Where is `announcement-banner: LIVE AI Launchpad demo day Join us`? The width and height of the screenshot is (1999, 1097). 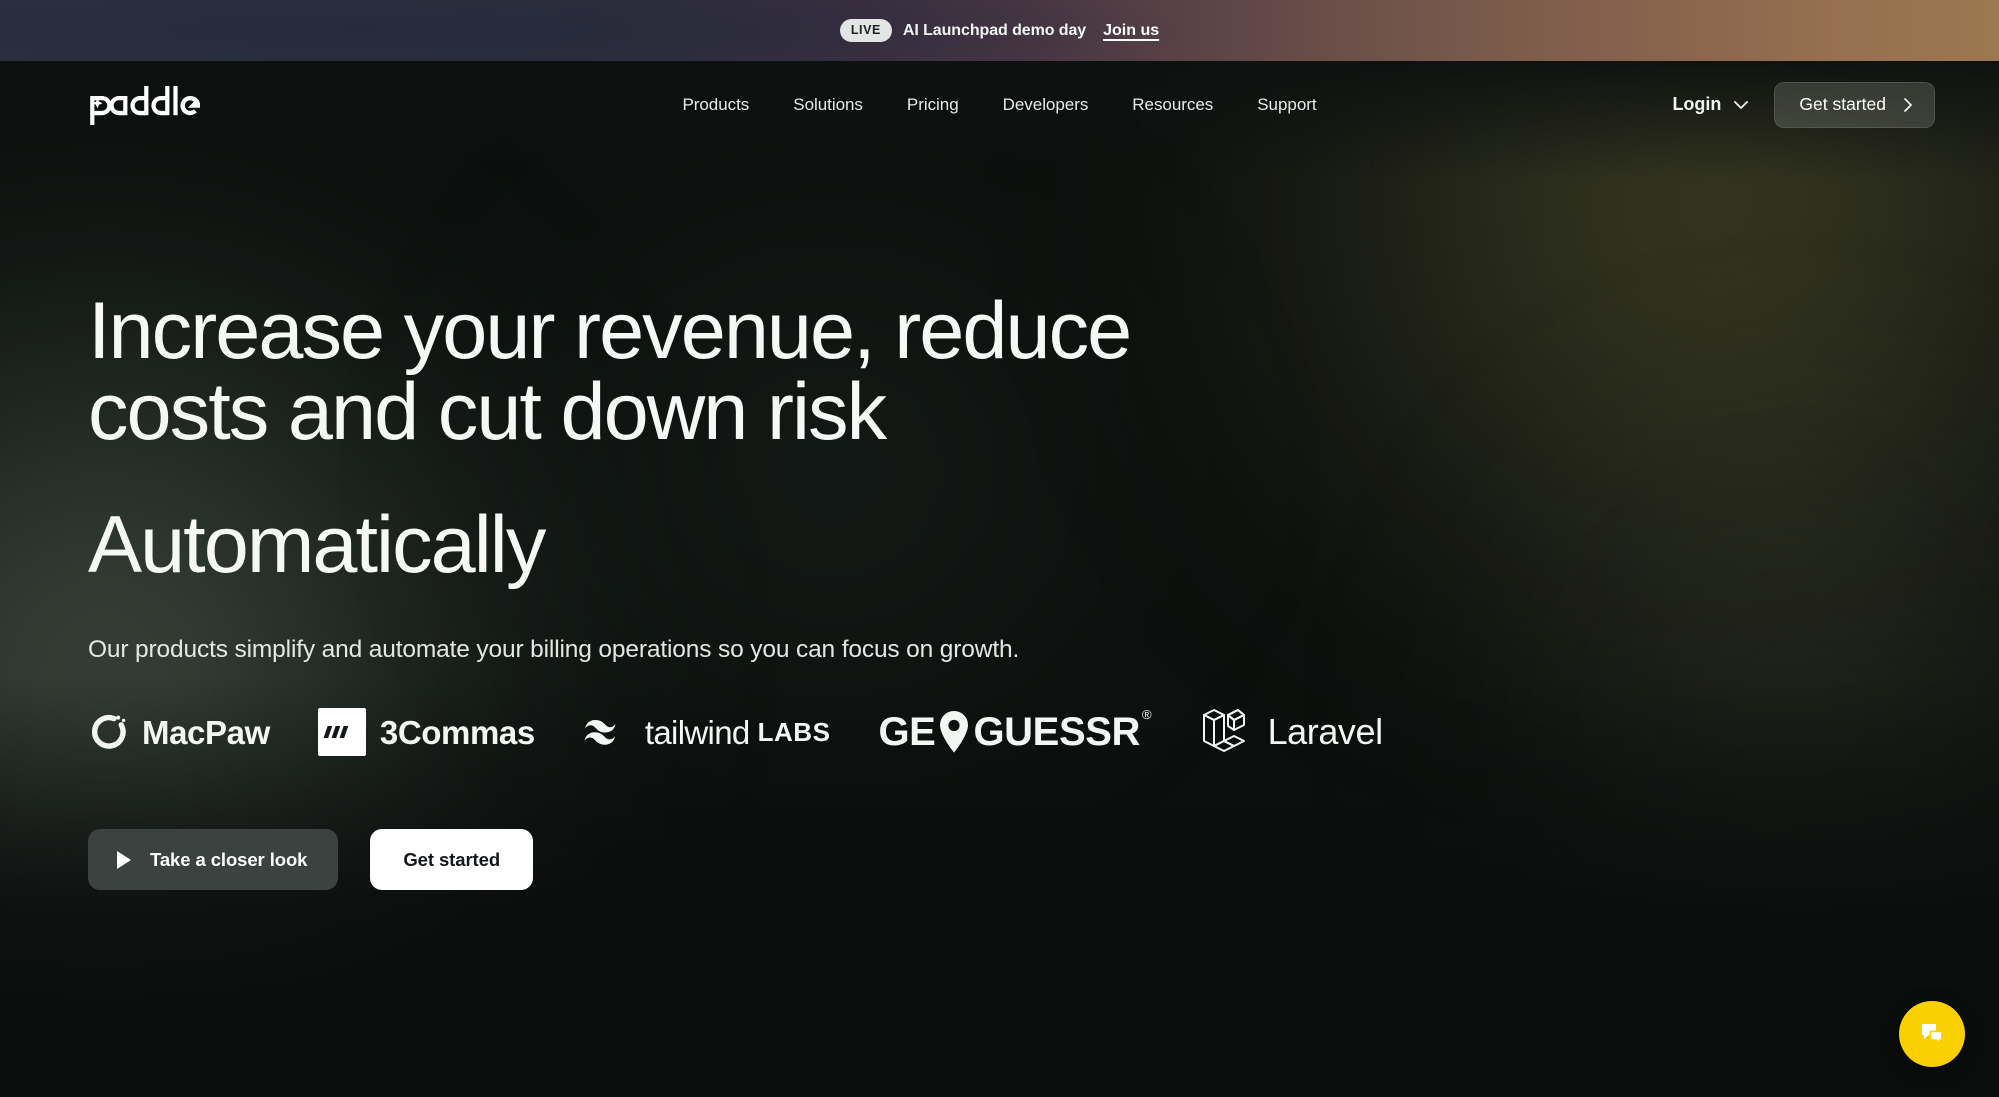 announcement-banner: LIVE AI Launchpad demo day Join us is located at coordinates (999, 30).